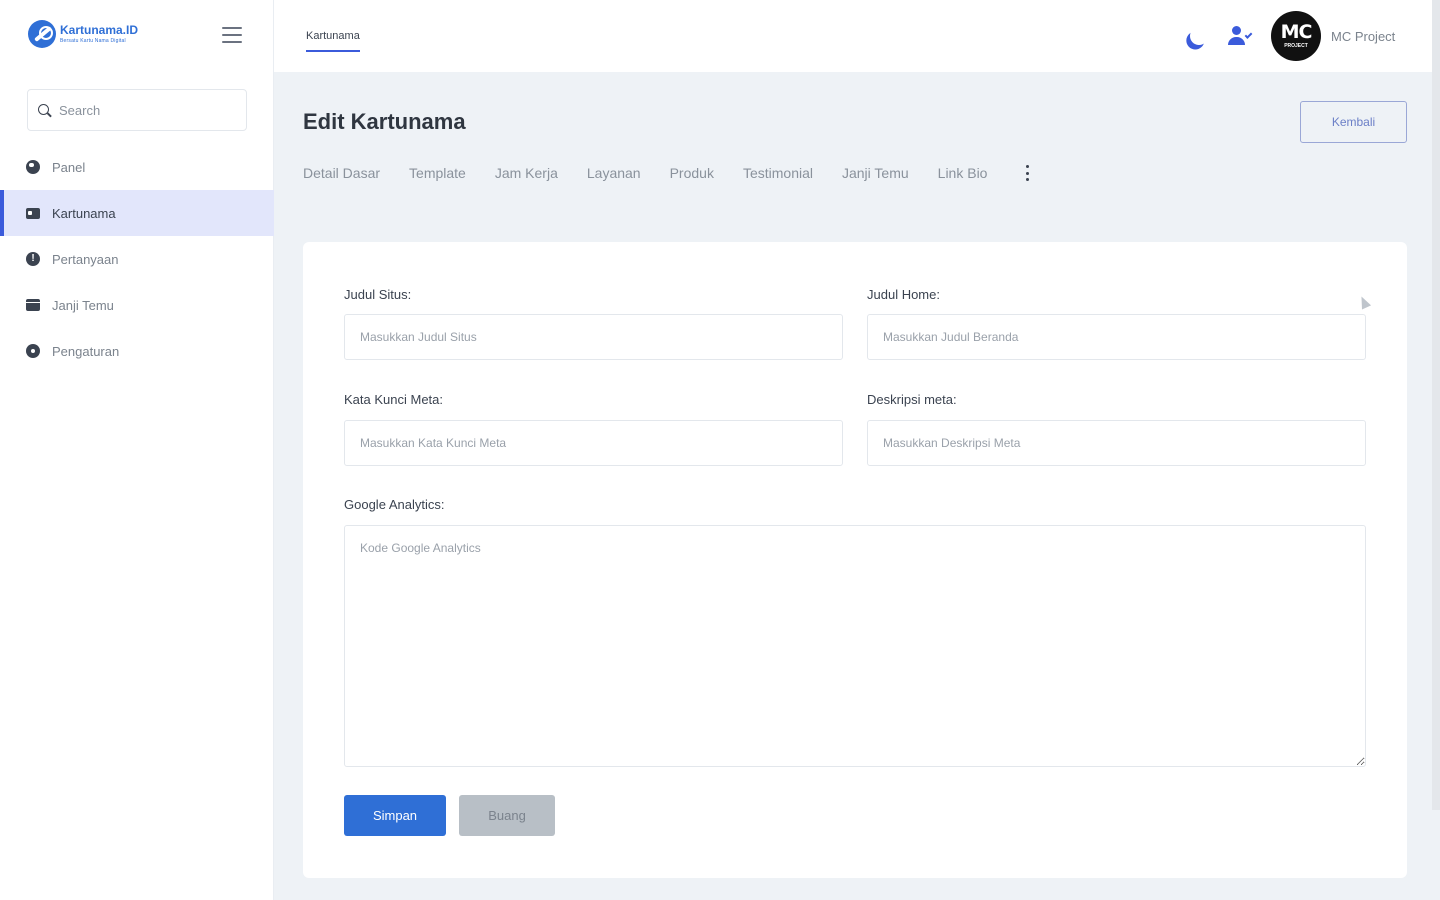  Describe the element at coordinates (144, 110) in the screenshot. I see `search-input` at that location.